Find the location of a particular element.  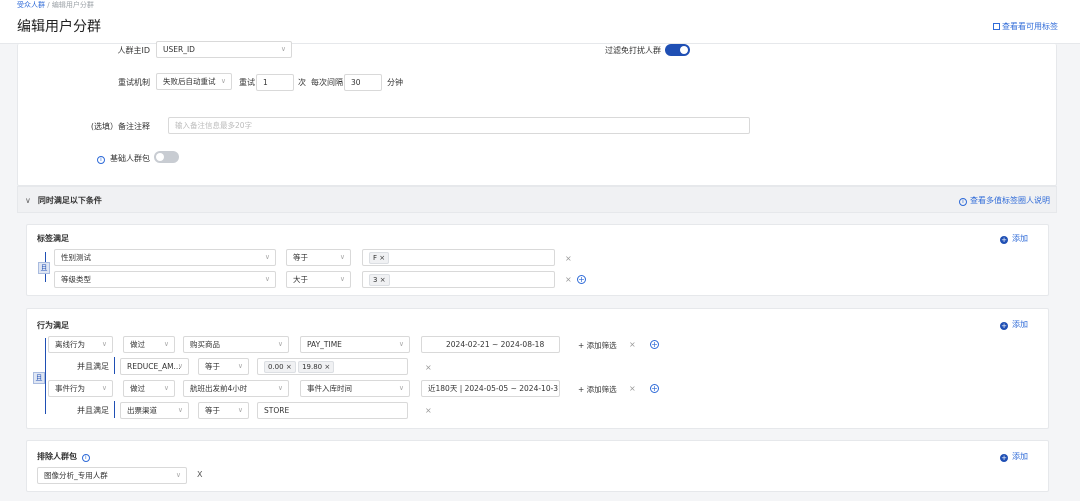

base-toggle is located at coordinates (166, 157).